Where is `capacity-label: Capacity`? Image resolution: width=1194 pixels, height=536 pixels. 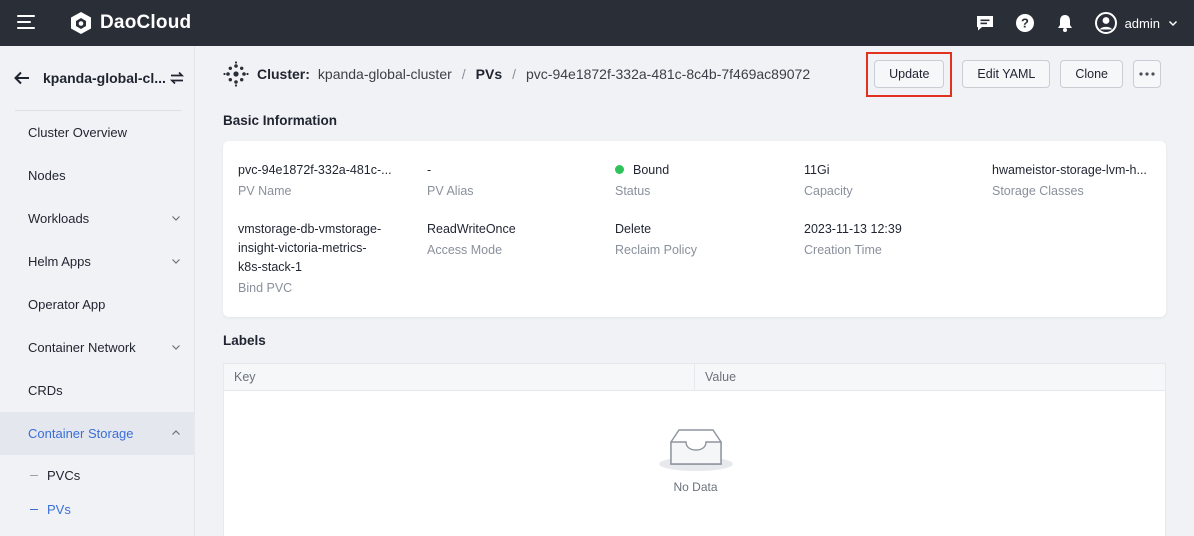 capacity-label: Capacity is located at coordinates (828, 191).